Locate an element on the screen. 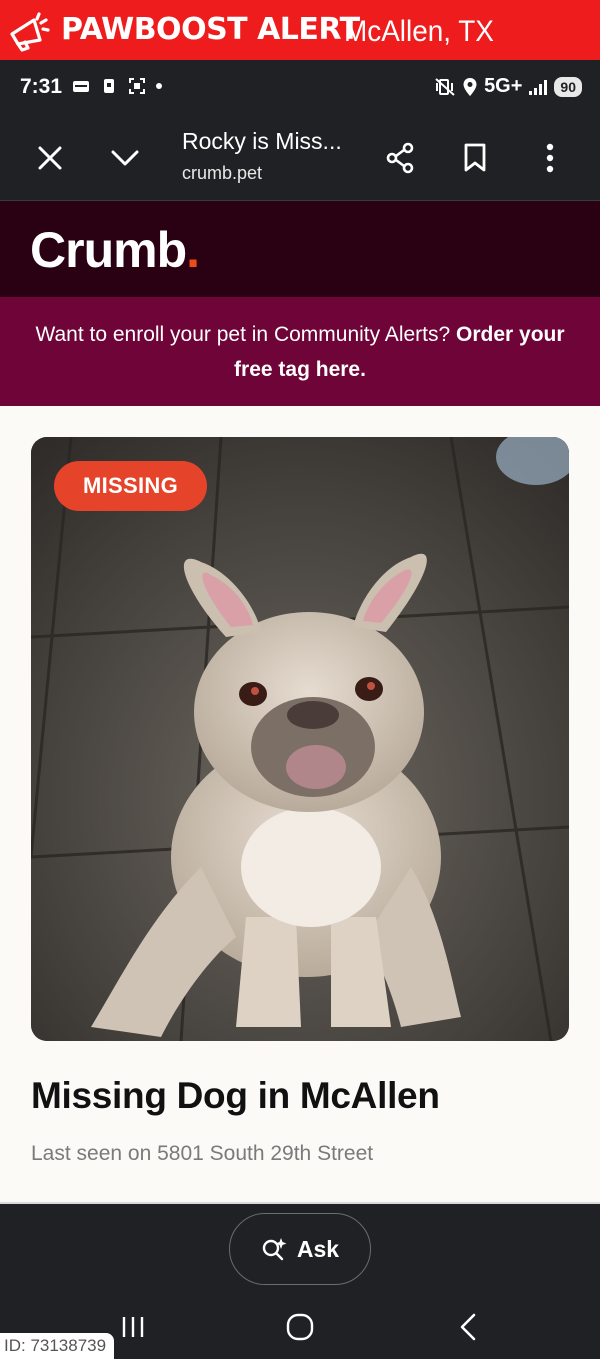 Image resolution: width=600 pixels, height=1359 pixels. bookmark-icon is located at coordinates (475, 157).